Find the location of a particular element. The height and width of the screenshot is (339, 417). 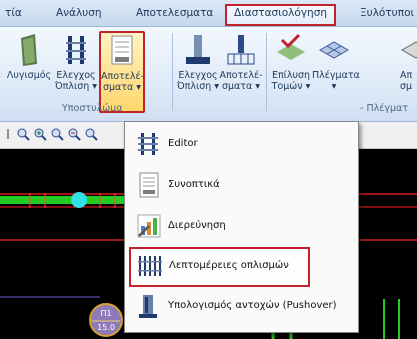

toolbar-grip-icon is located at coordinates (8, 134).